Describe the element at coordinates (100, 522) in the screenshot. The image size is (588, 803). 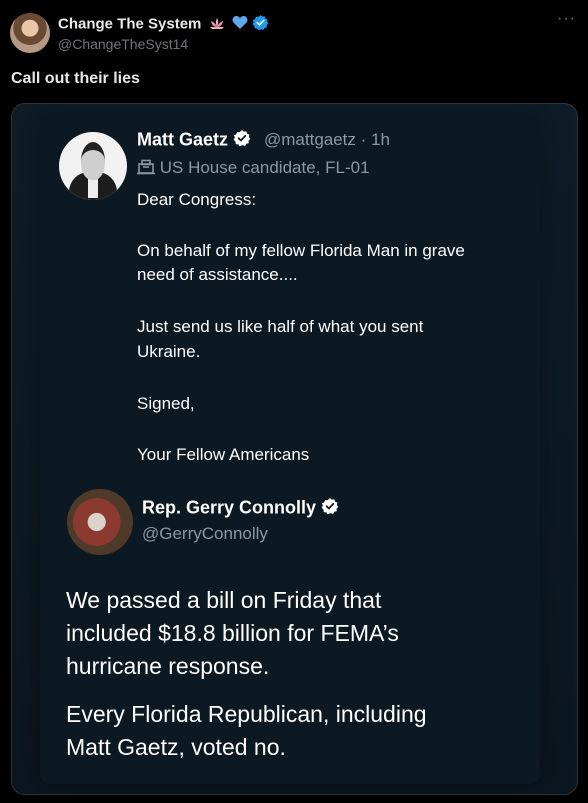
I see `connolly-avatar` at that location.